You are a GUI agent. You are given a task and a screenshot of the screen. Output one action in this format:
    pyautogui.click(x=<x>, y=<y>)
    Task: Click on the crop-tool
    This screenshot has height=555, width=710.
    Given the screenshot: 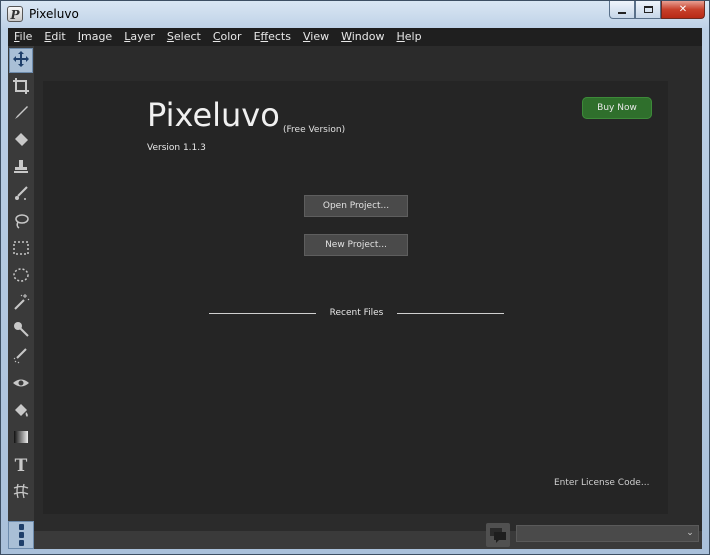 What is the action you would take?
    pyautogui.click(x=21, y=87)
    